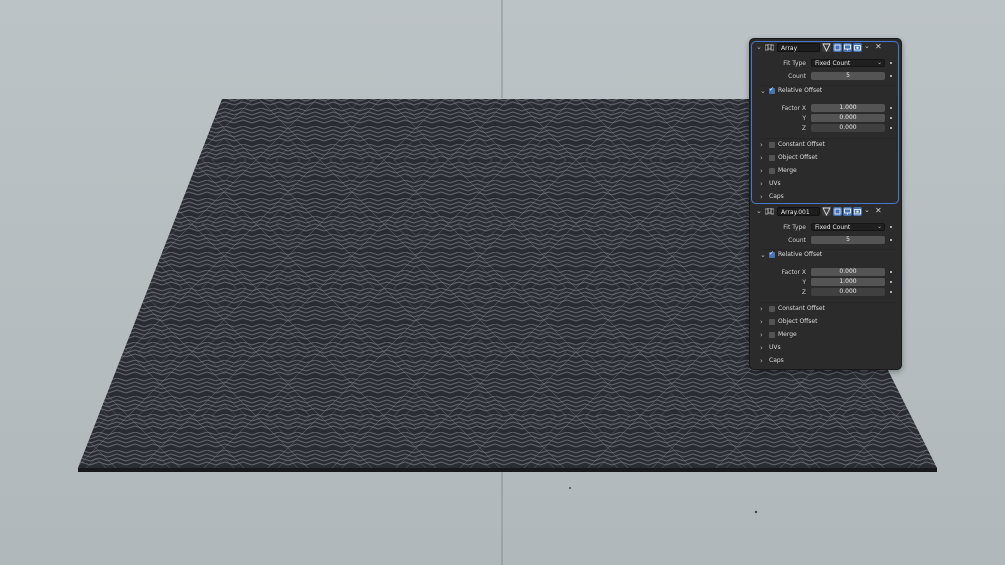 This screenshot has width=1005, height=565. I want to click on factor-y-field: 1.000, so click(848, 282).